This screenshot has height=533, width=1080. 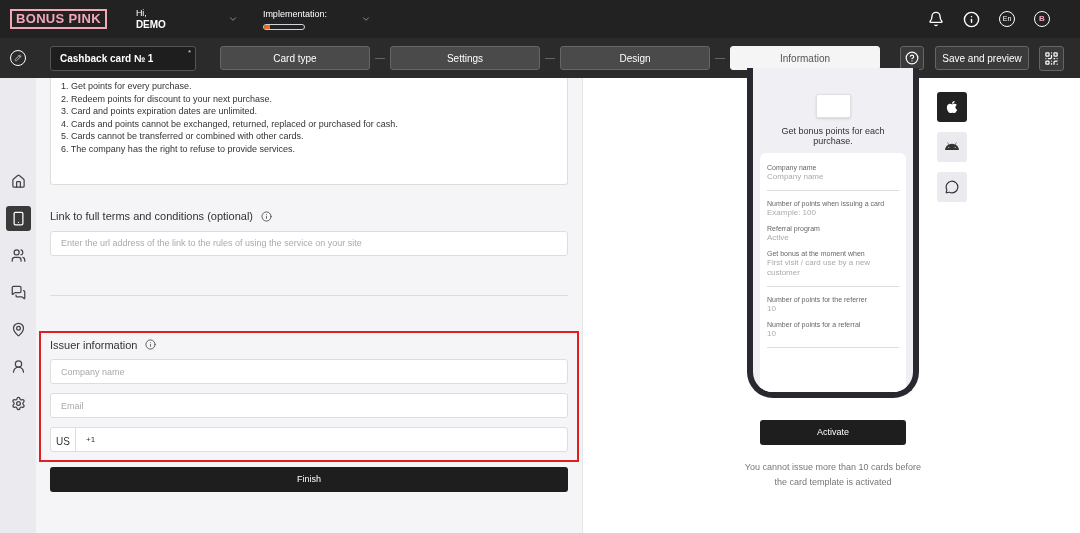 I want to click on link-input: Enter the url address of the link to the rules of using the service on your site, so click(x=309, y=243).